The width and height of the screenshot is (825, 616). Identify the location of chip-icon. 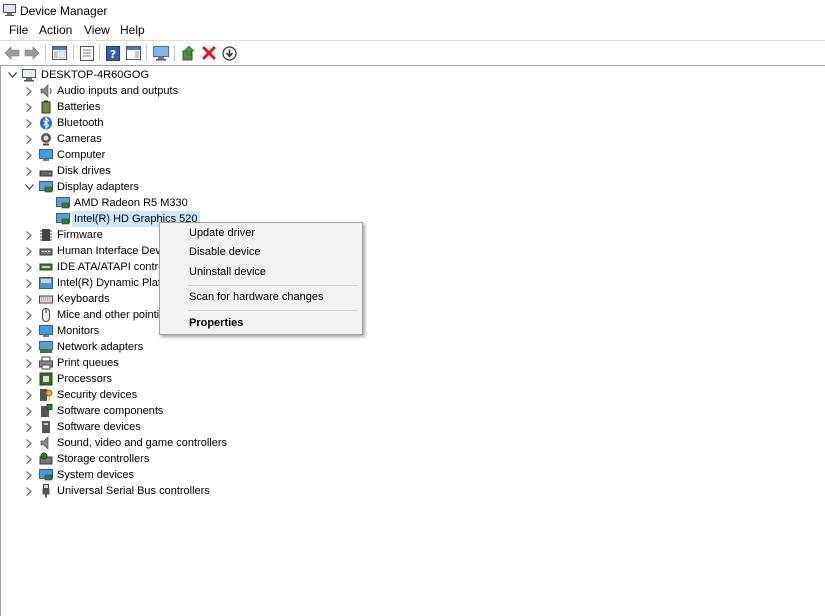
(46, 235).